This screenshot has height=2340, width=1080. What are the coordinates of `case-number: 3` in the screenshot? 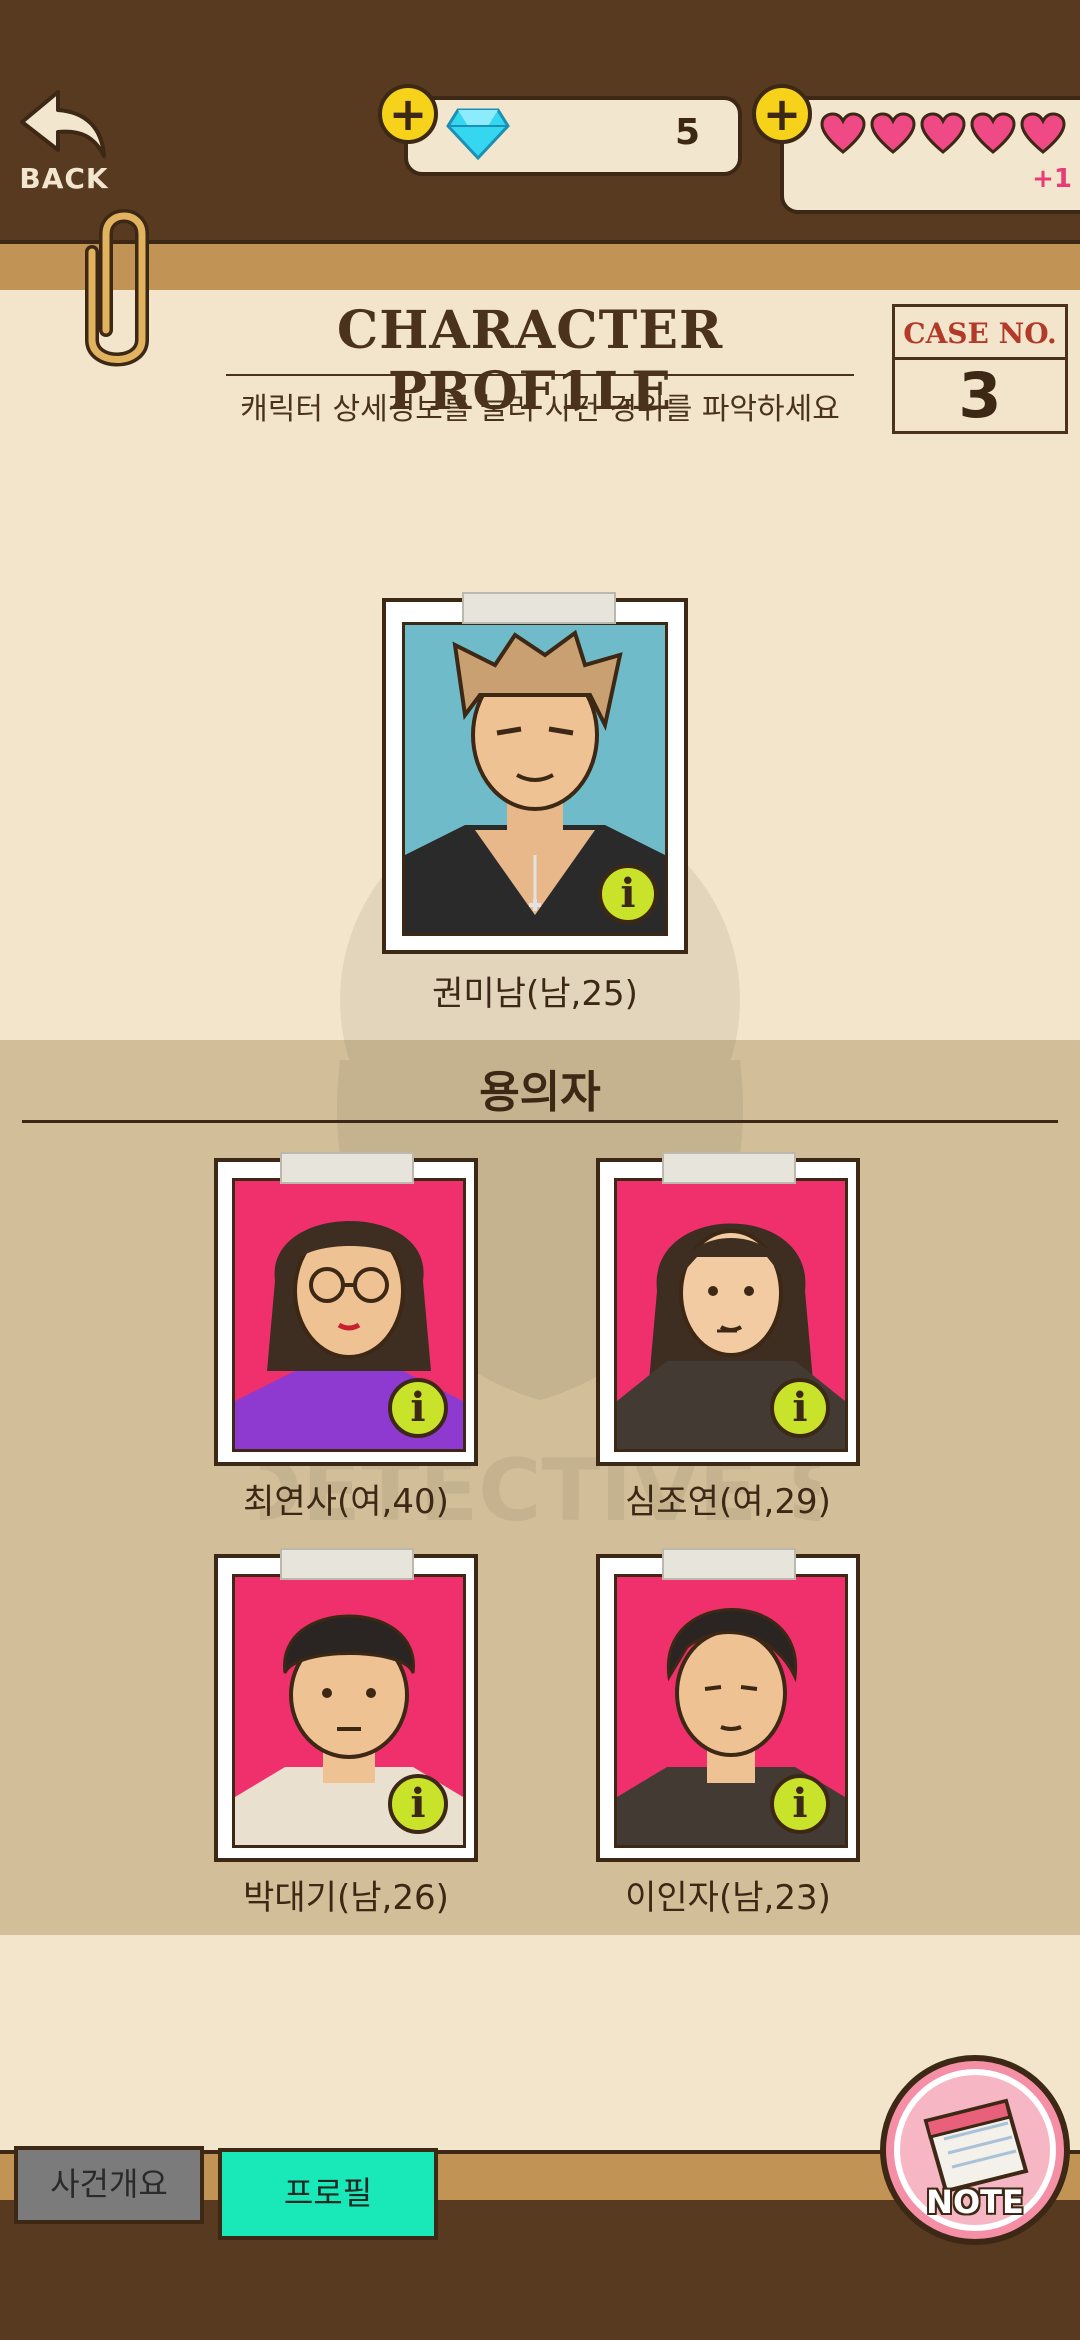 It's located at (980, 395).